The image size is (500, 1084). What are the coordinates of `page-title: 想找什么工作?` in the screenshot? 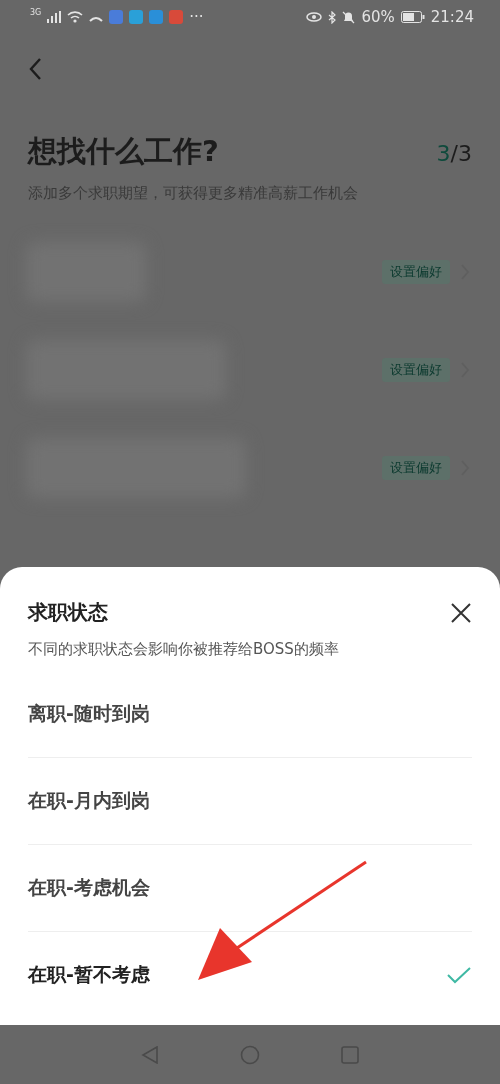 It's located at (123, 151).